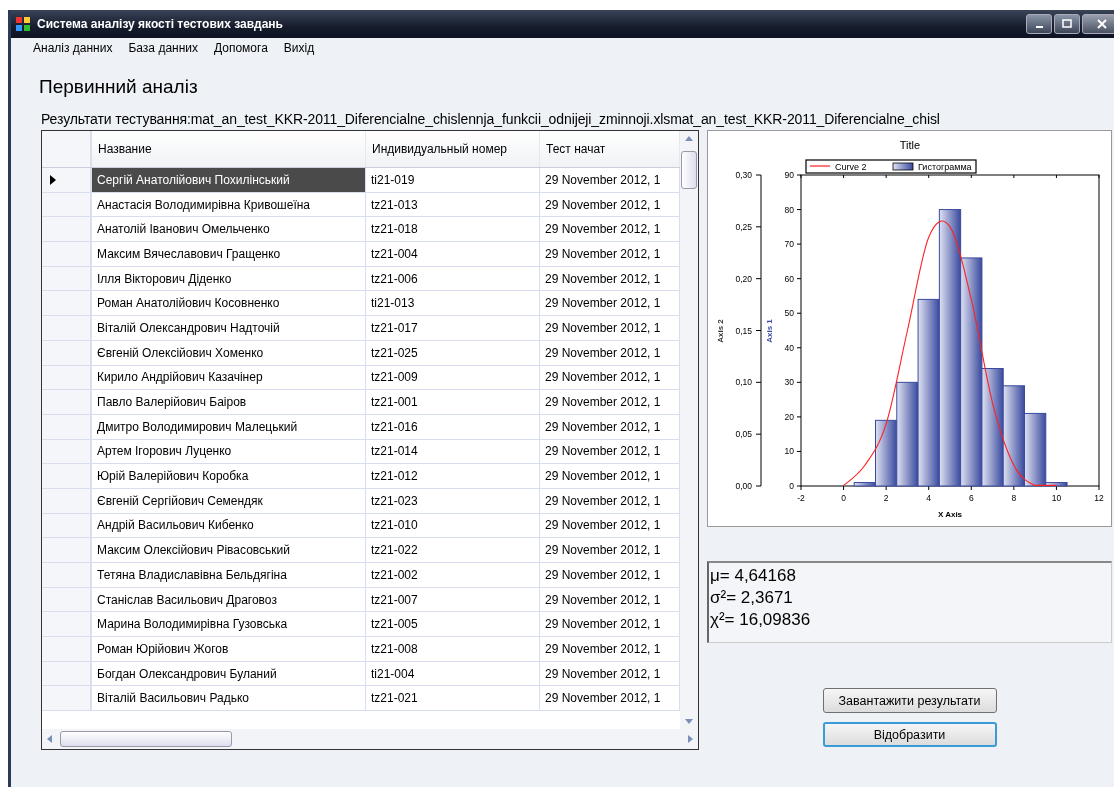  Describe the element at coordinates (720, 331) in the screenshot. I see `axis-title: Axis 2` at that location.